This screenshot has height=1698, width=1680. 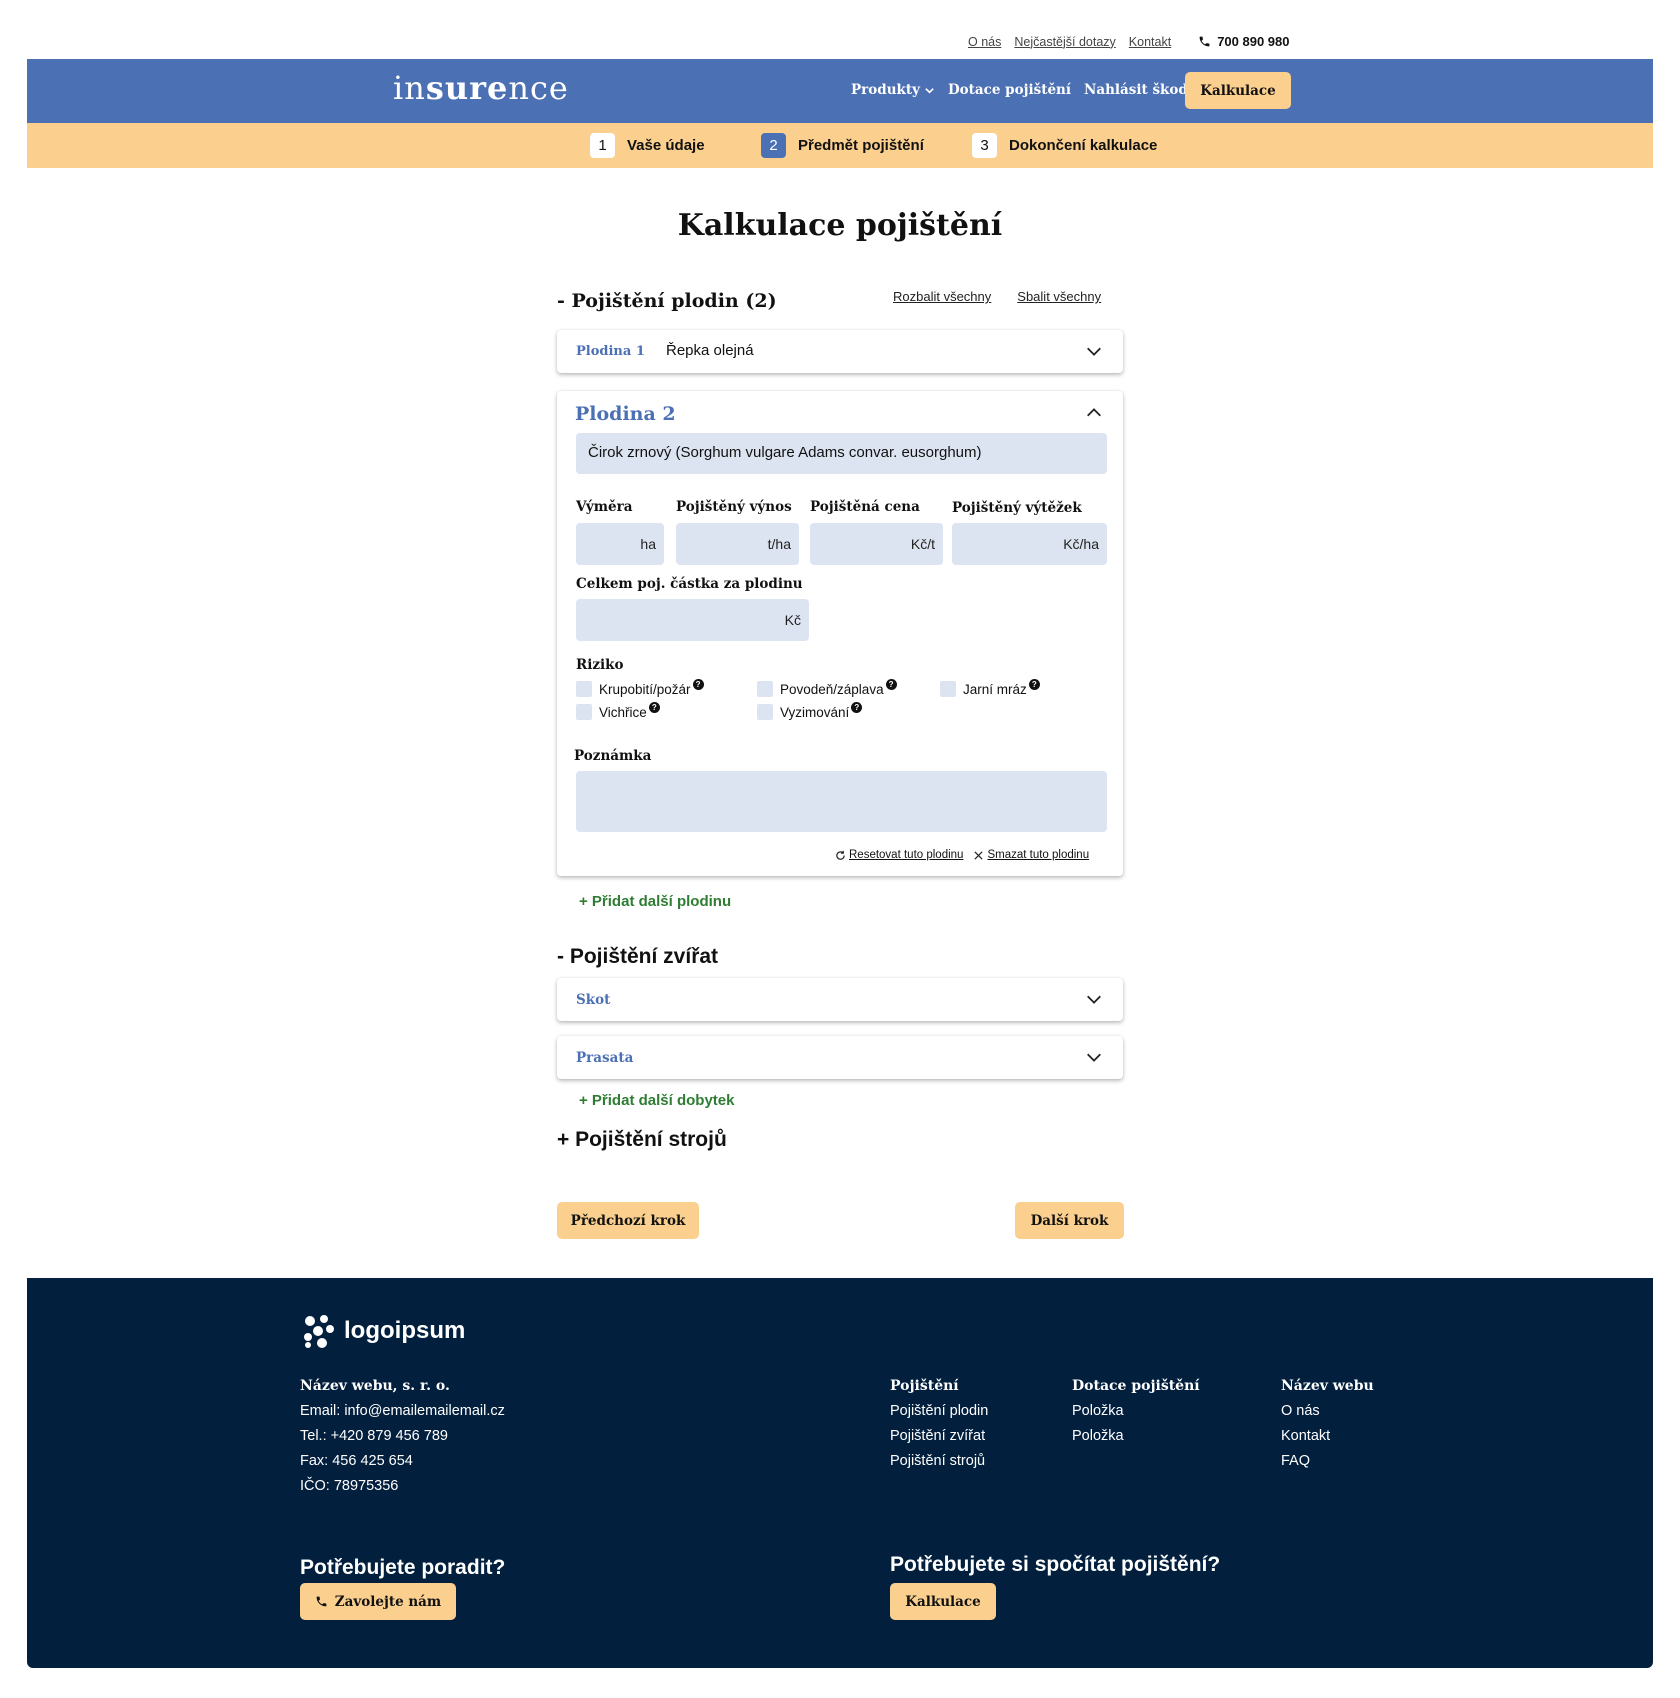 What do you see at coordinates (600, 665) in the screenshot?
I see `risk-label: Riziko` at bounding box center [600, 665].